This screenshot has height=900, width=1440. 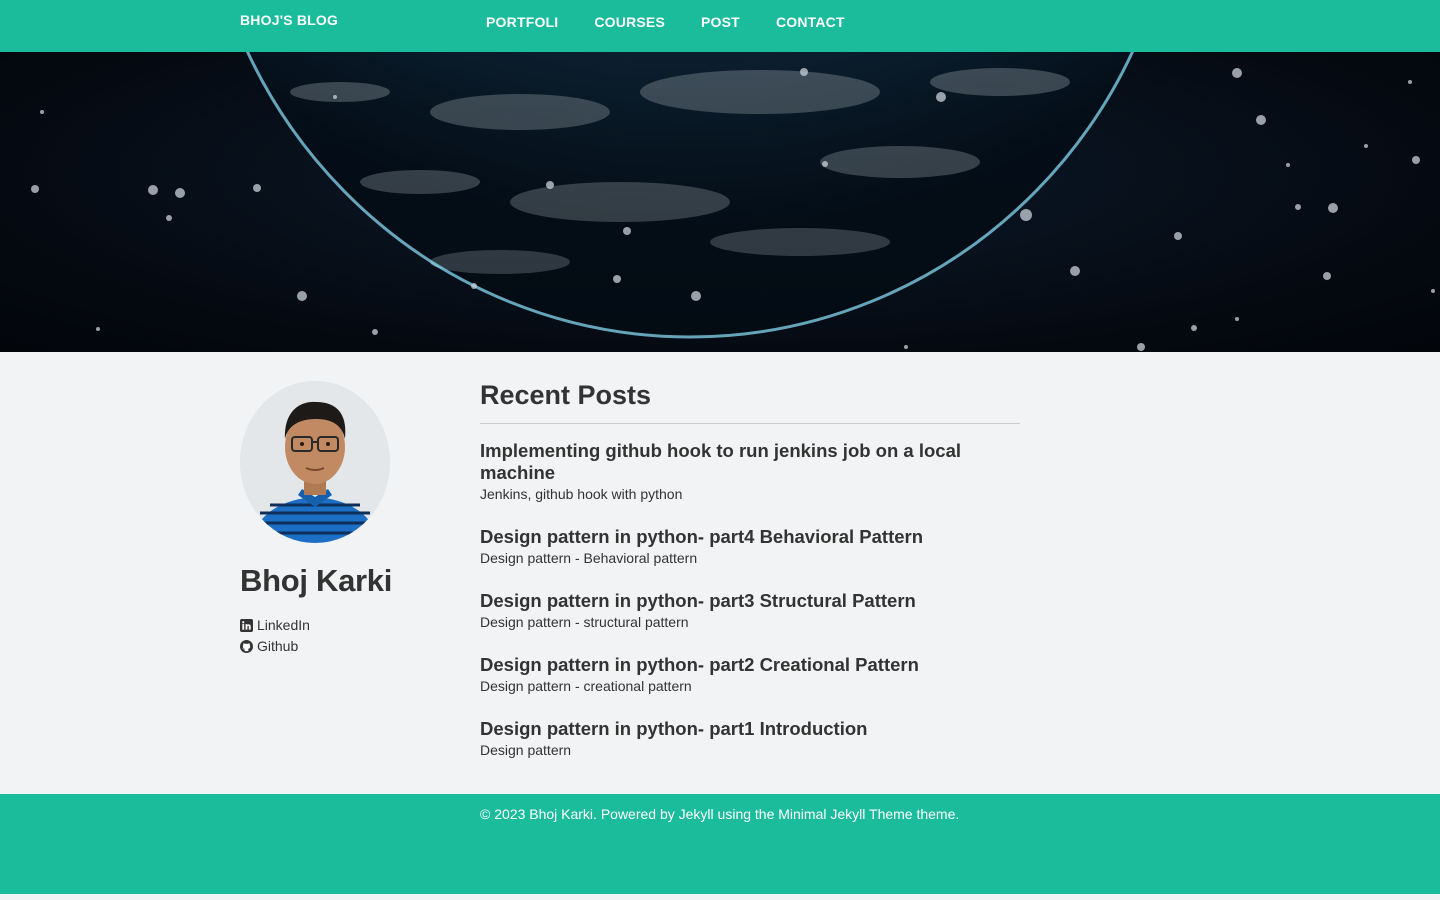 I want to click on author-portrait-illustration, so click(x=315, y=462).